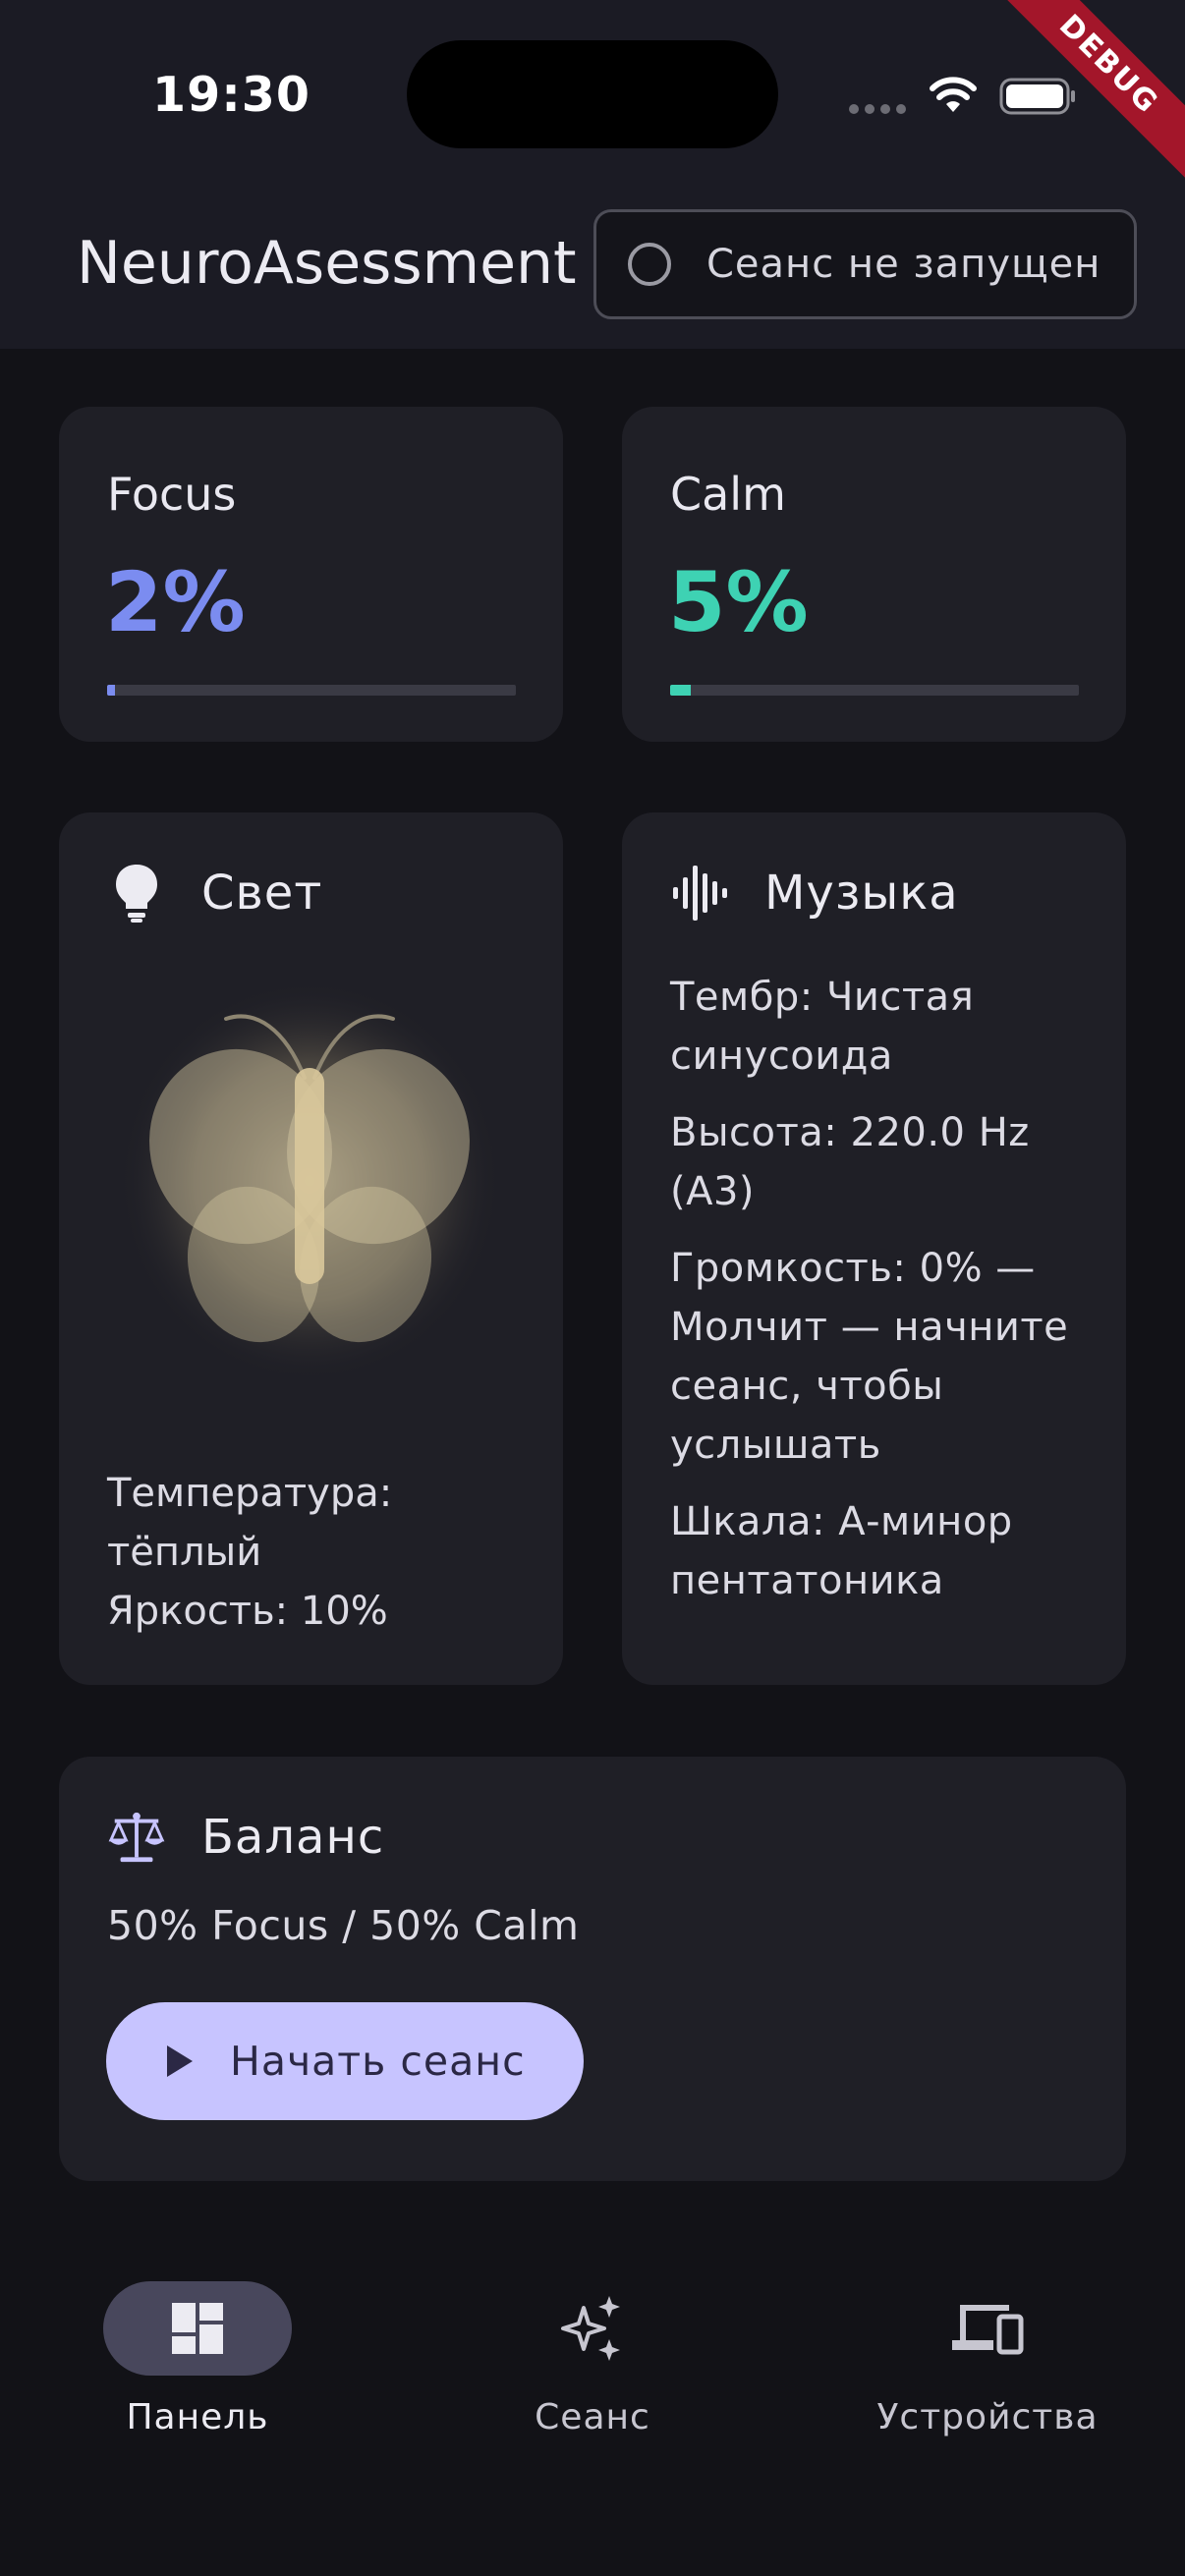 Image resolution: width=1185 pixels, height=2576 pixels. I want to click on calm-progress-bar, so click(875, 690).